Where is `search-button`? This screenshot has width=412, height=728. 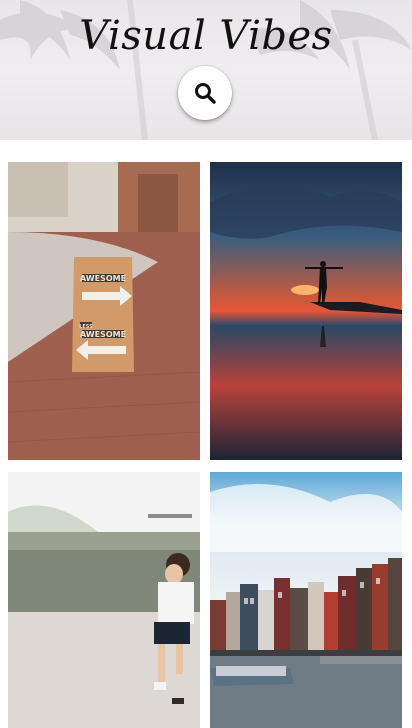 search-button is located at coordinates (205, 93).